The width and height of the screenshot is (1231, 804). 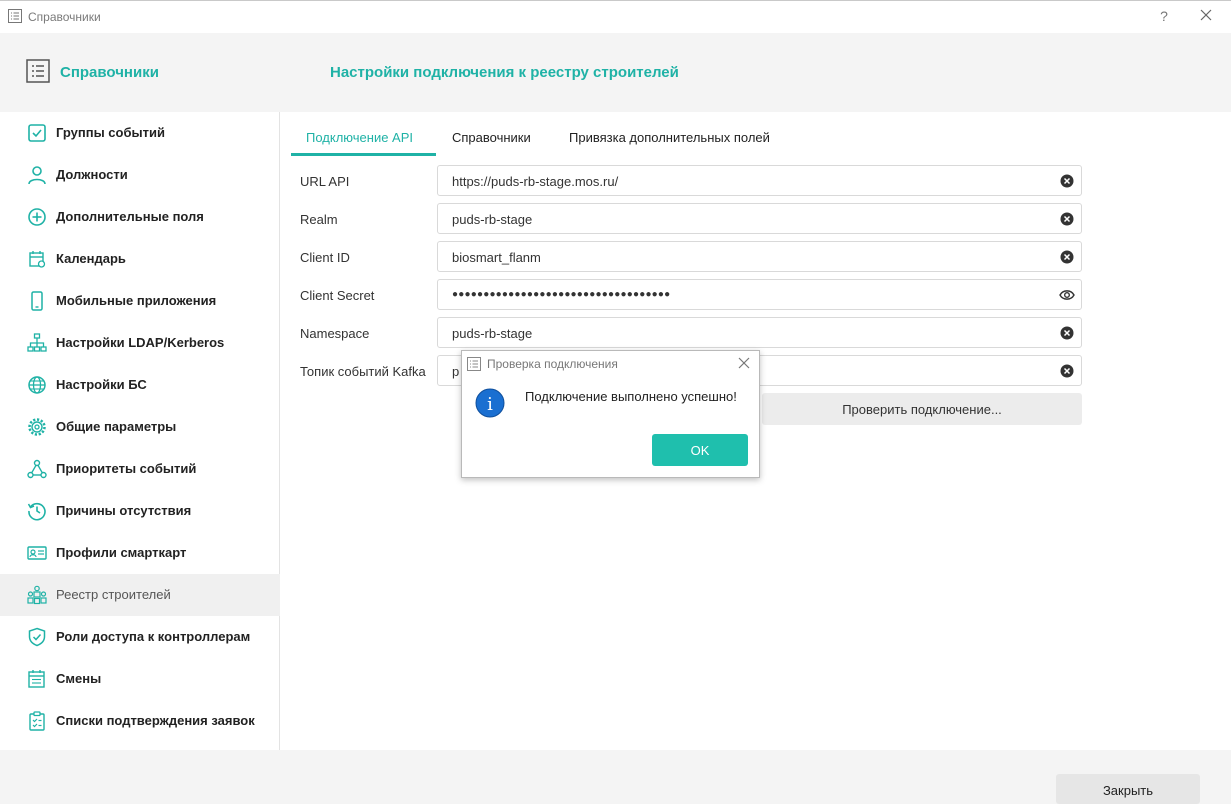 I want to click on sidebar-item-absence-reasons: Причины отсутствия, so click(x=140, y=511).